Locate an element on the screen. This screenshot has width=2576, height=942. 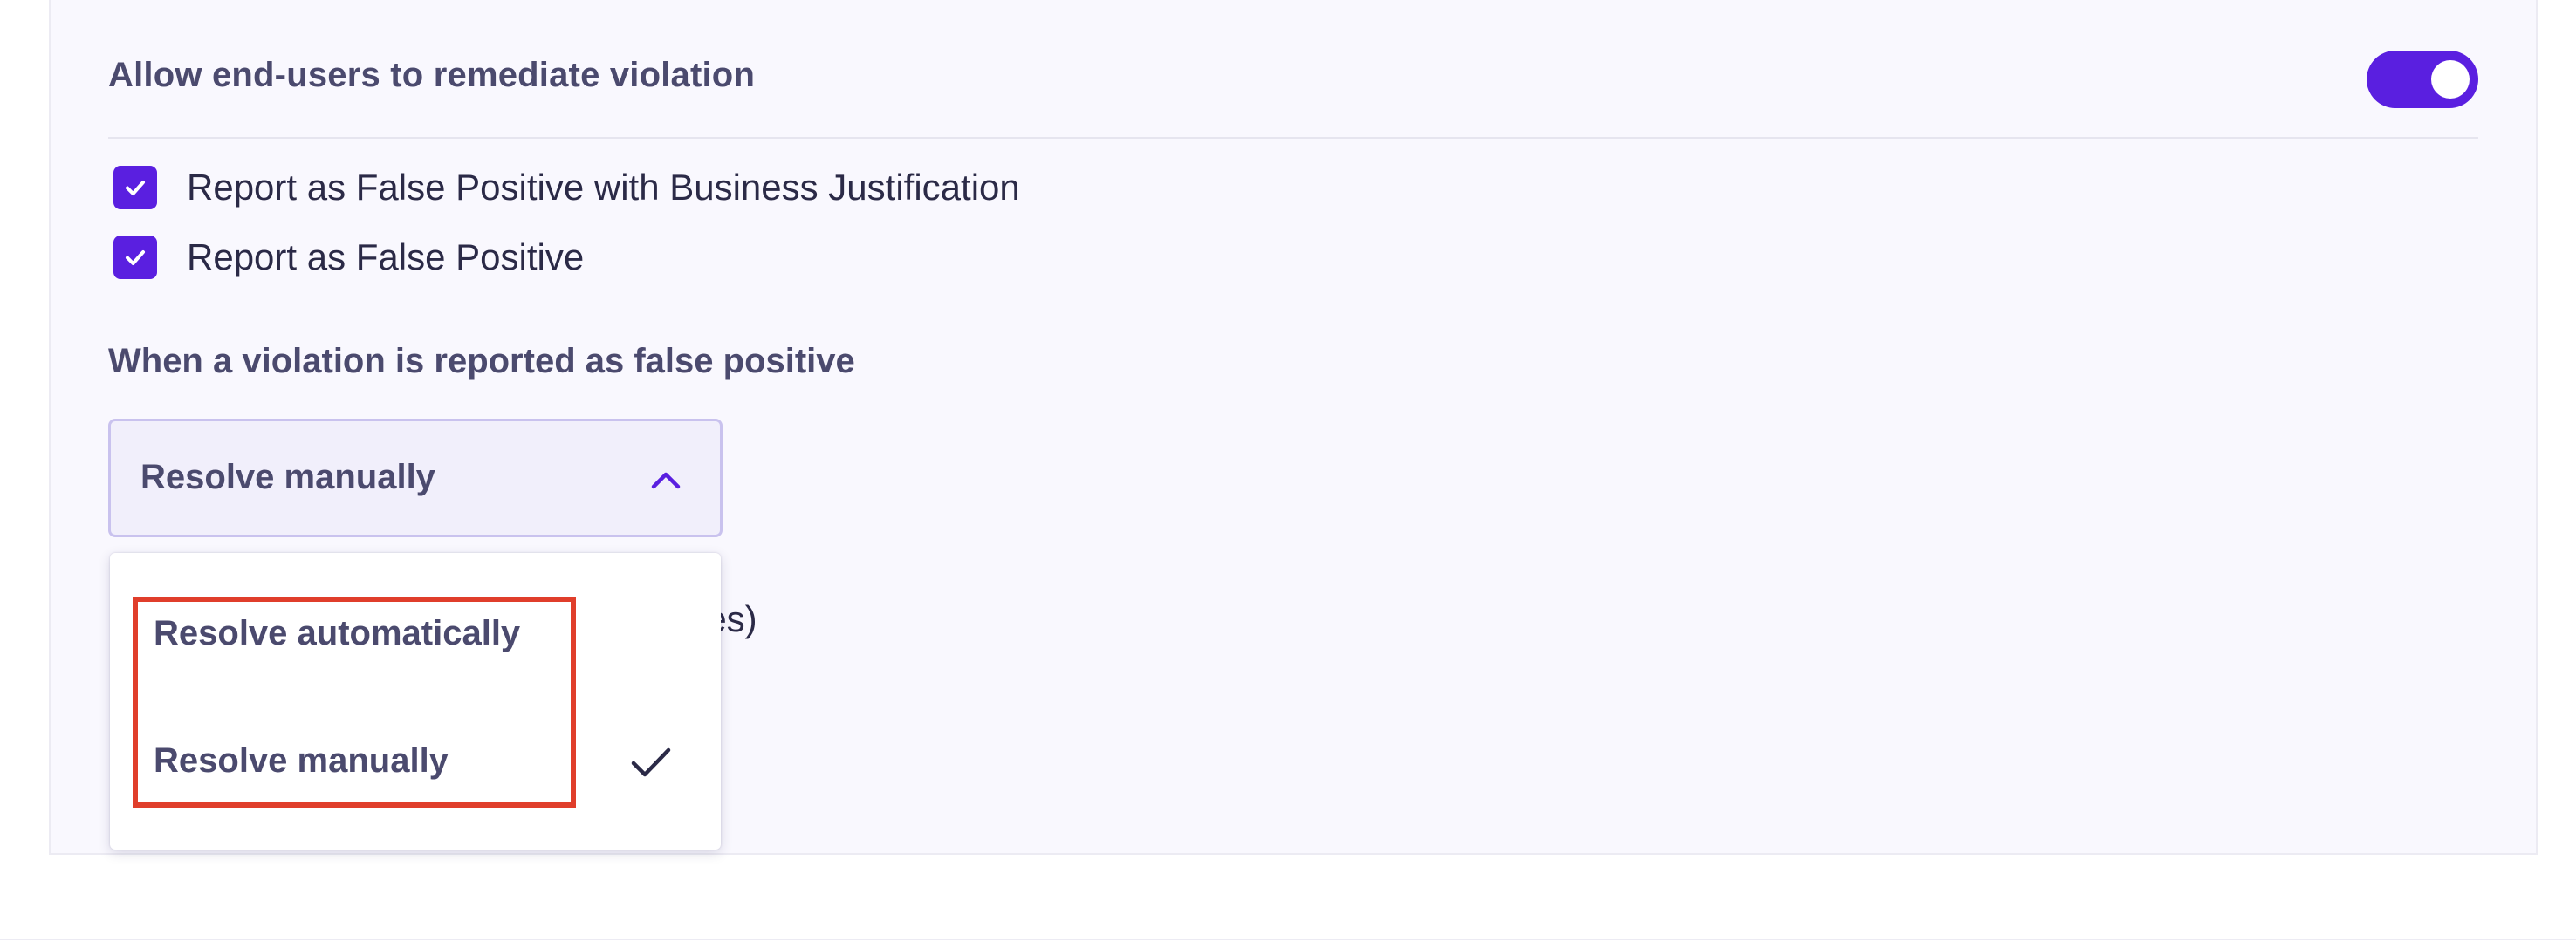
resolution-select: Resolve manually is located at coordinates (416, 478).